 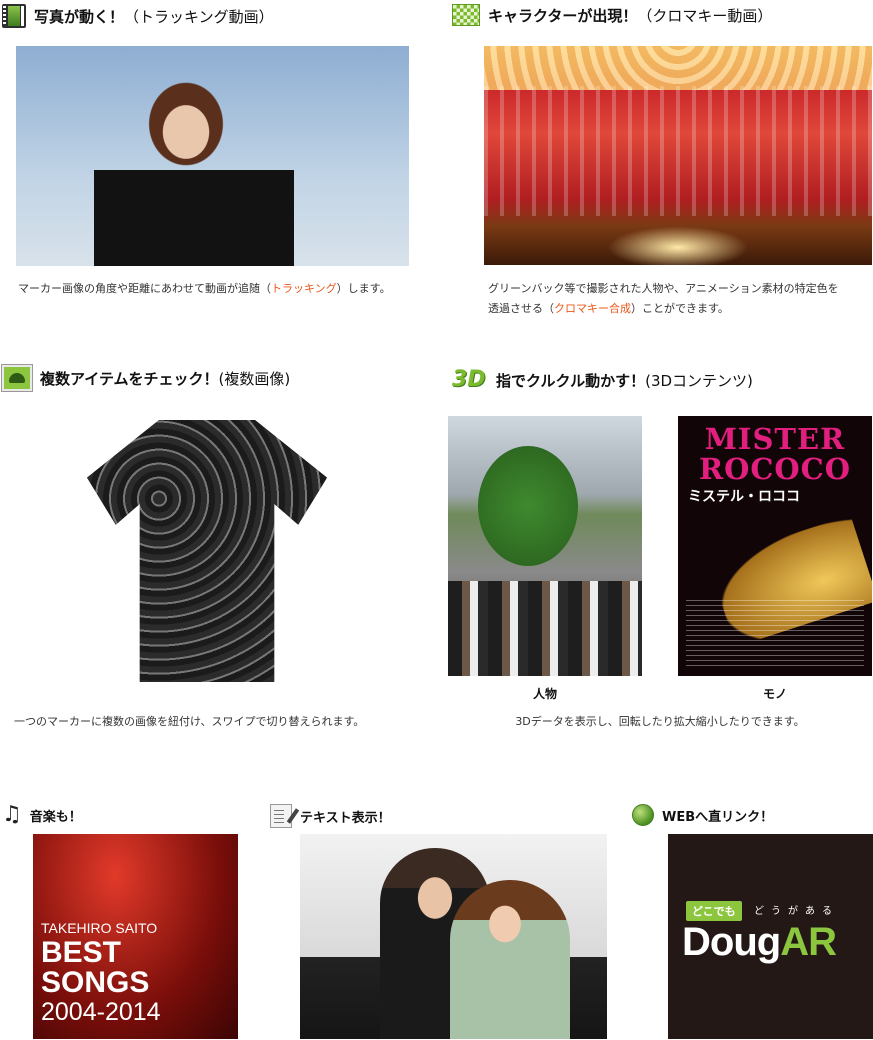 What do you see at coordinates (14, 16) in the screenshot?
I see `film-icon` at bounding box center [14, 16].